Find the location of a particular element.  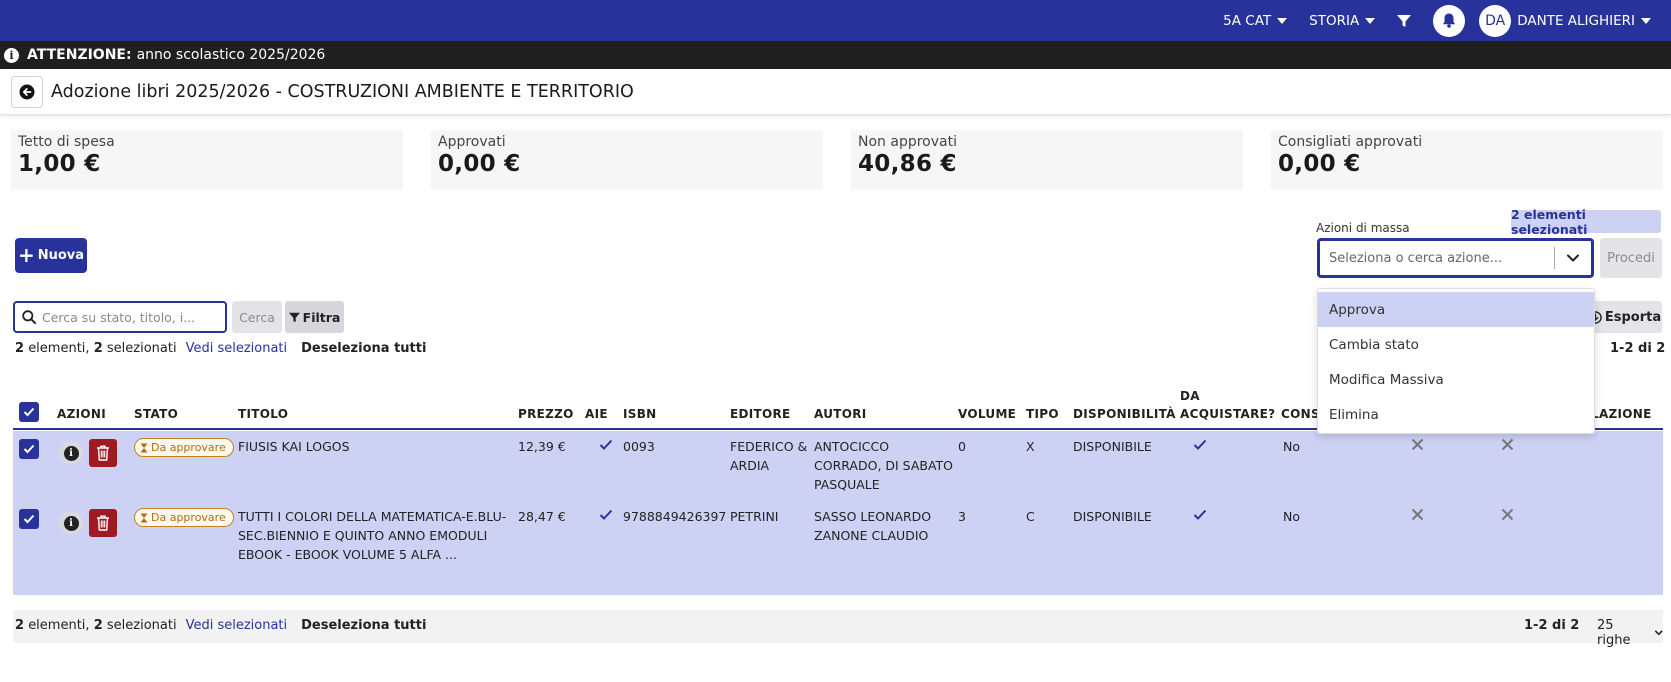

card-label: Consigliati approvati is located at coordinates (1350, 142).